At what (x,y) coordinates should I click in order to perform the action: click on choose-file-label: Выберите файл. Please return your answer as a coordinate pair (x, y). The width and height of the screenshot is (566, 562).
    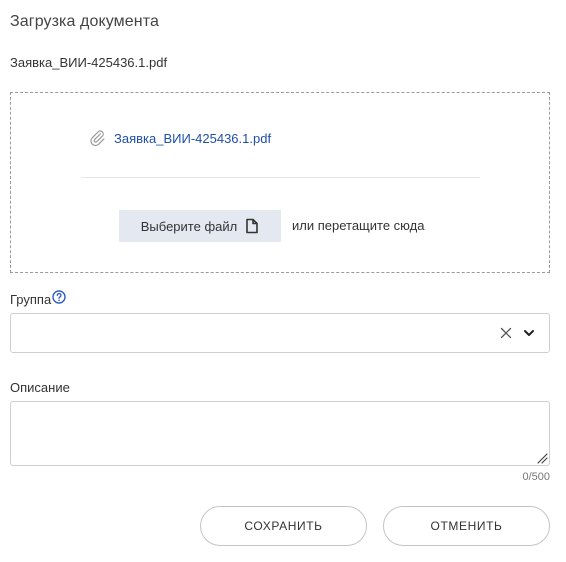
    Looking at the image, I should click on (189, 226).